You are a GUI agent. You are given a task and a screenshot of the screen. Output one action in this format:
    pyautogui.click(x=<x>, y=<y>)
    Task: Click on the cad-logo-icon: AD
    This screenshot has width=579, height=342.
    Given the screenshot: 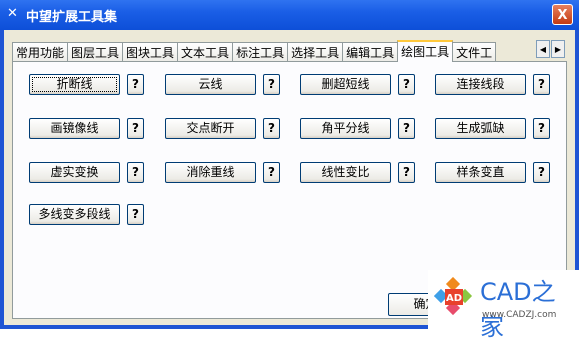 What is the action you would take?
    pyautogui.click(x=453, y=296)
    